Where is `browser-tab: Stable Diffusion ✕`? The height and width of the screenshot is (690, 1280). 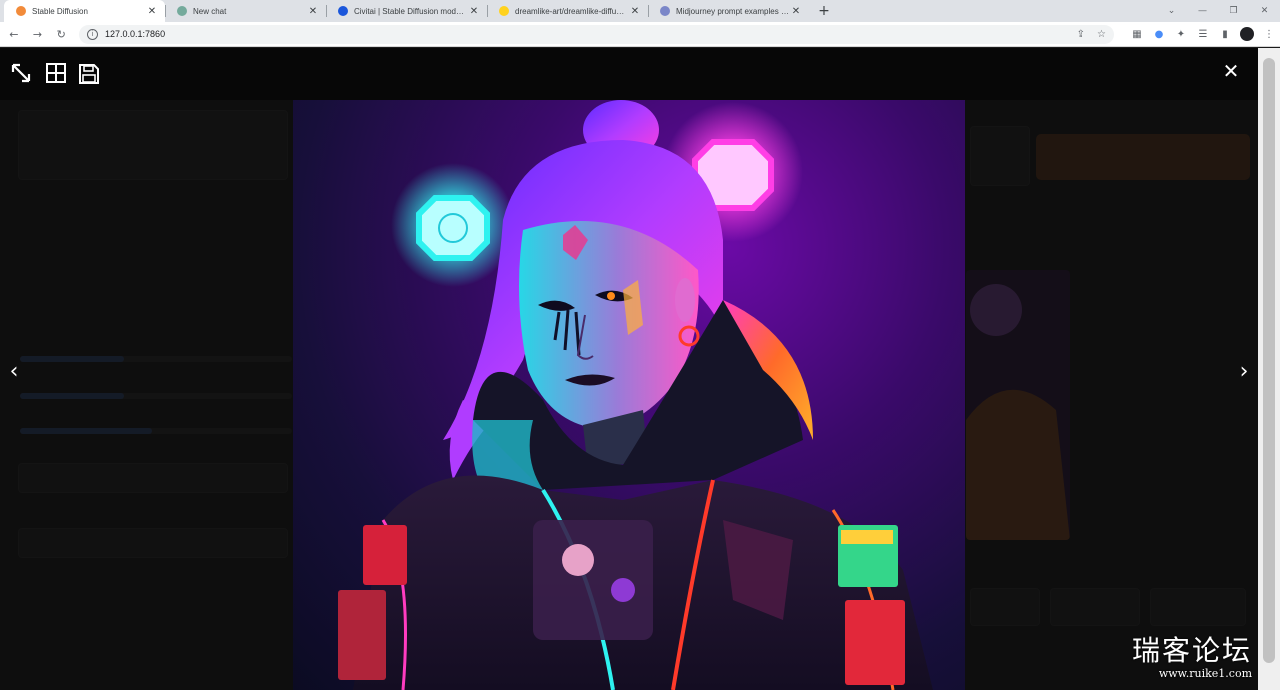 browser-tab: Stable Diffusion ✕ is located at coordinates (84, 11).